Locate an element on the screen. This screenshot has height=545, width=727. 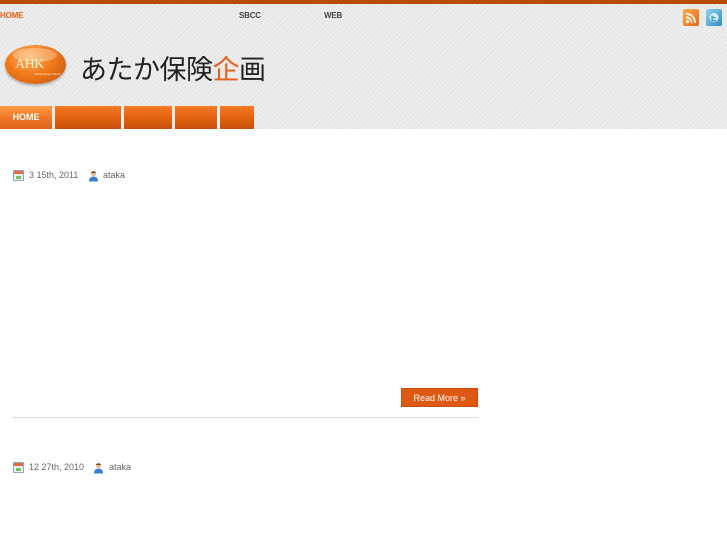
read-more-button: Read More » is located at coordinates (439, 397).